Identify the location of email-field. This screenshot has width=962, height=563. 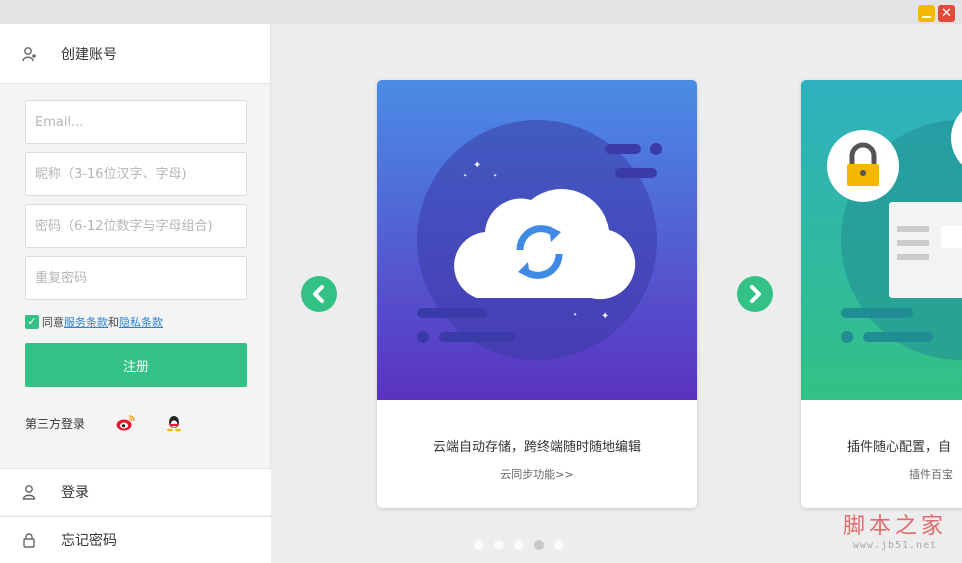
(136, 122).